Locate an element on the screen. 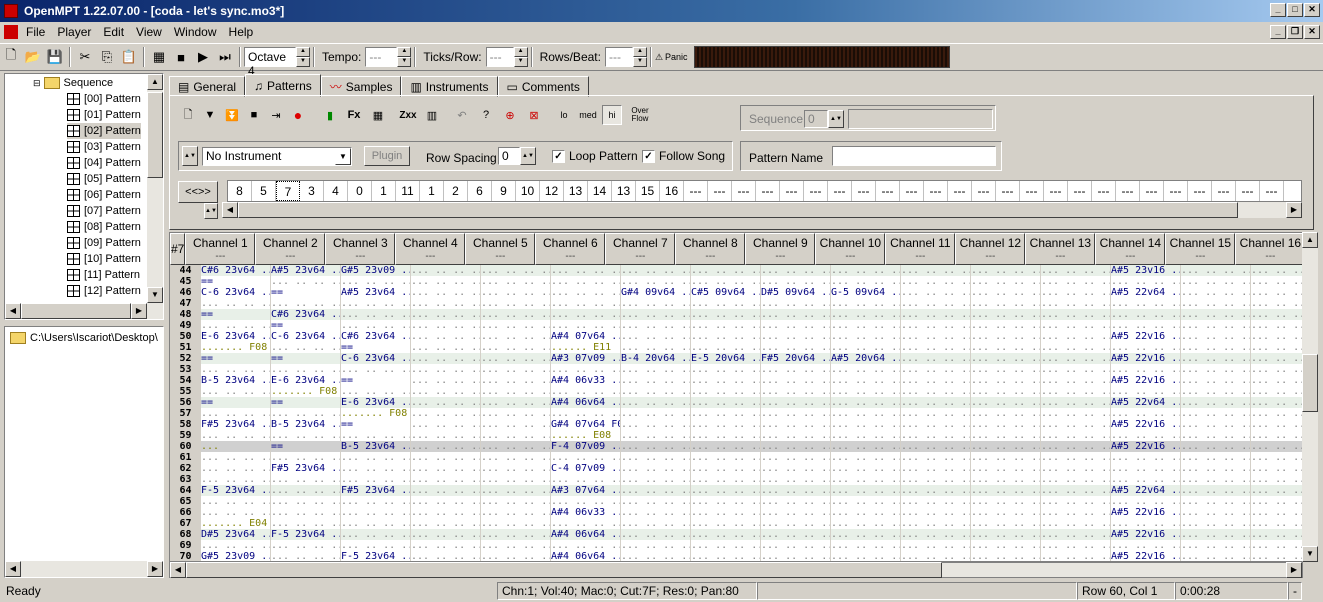 The width and height of the screenshot is (1323, 602). row-spacing-spin-icon: ▲▼ is located at coordinates (528, 156).